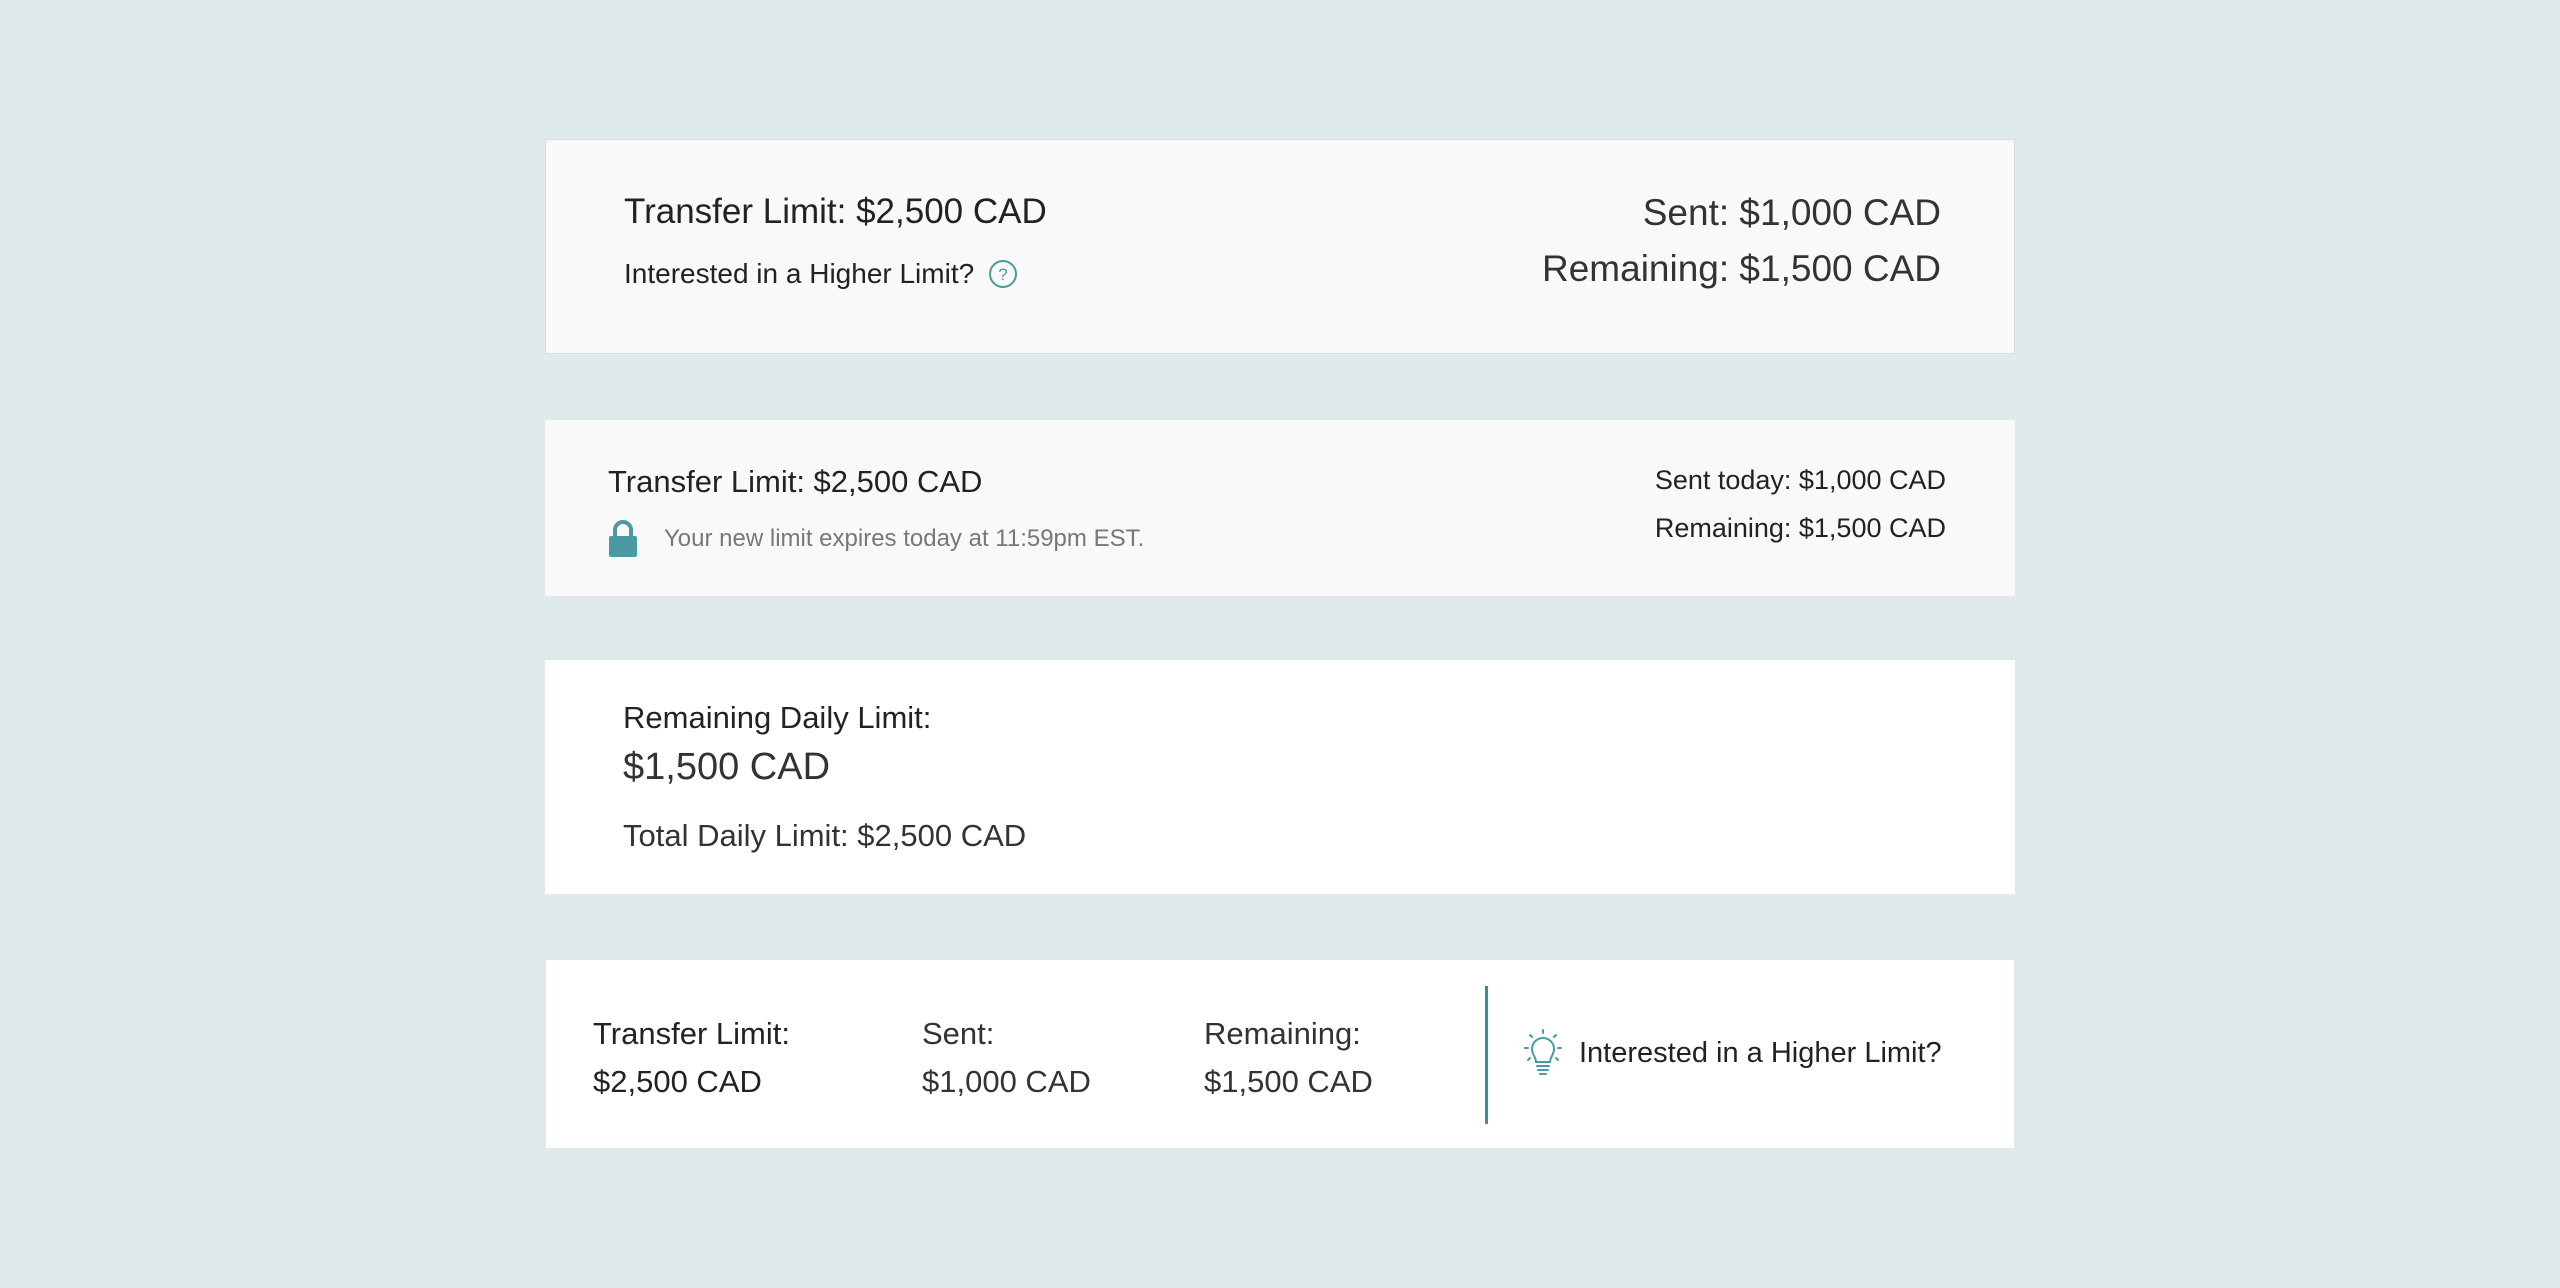  Describe the element at coordinates (825, 835) in the screenshot. I see `total-daily-limit: Total Daily Limit: $2,500 CAD` at that location.